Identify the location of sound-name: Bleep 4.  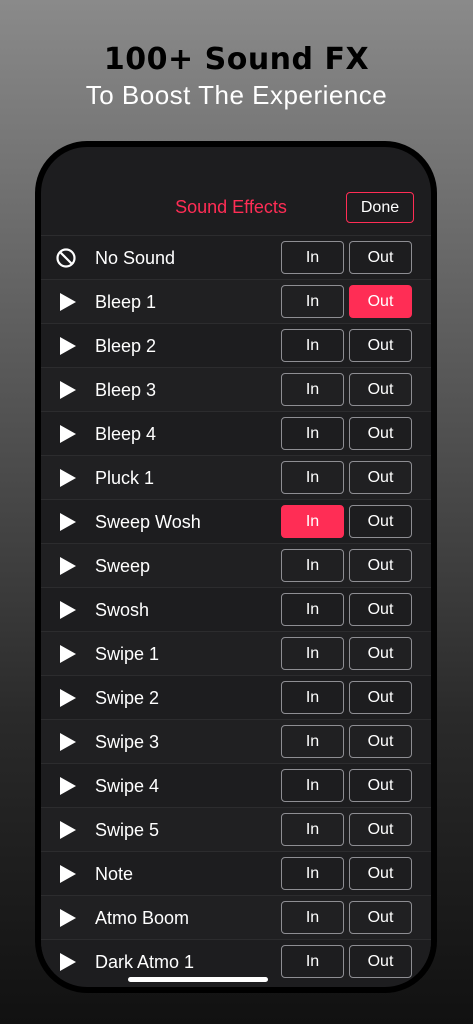
(126, 434).